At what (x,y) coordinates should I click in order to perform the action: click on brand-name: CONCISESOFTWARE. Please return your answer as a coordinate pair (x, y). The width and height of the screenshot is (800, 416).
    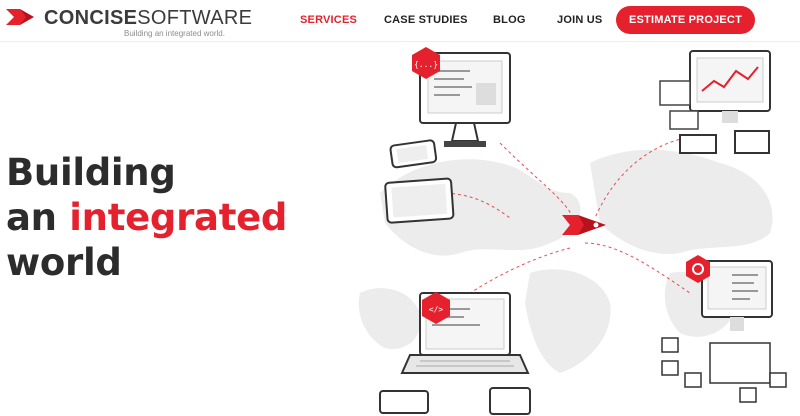
    Looking at the image, I should click on (148, 18).